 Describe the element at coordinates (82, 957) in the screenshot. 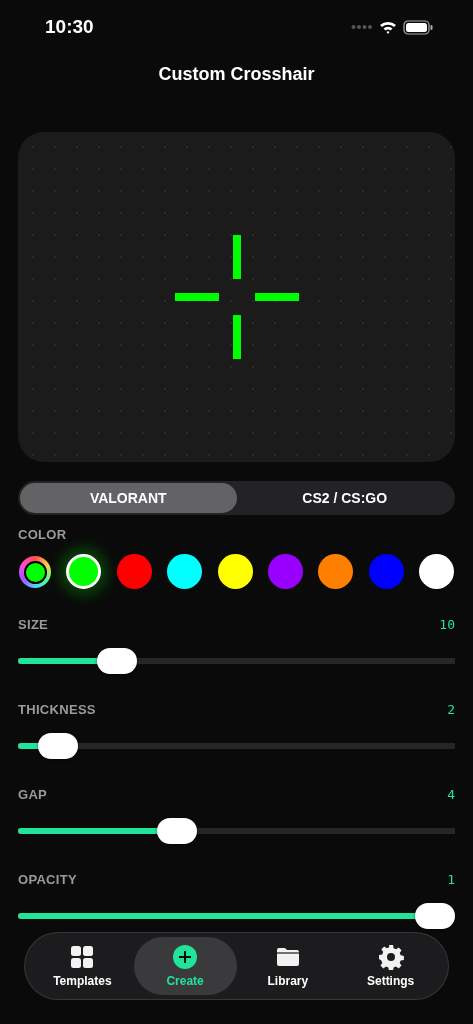

I see `grid-icon` at that location.